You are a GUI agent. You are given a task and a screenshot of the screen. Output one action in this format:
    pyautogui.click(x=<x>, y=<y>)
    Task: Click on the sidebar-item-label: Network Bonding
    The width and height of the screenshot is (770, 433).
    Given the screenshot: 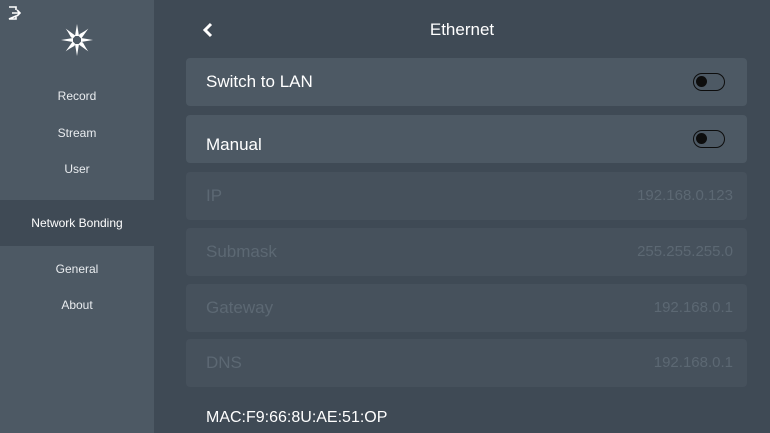 What is the action you would take?
    pyautogui.click(x=77, y=223)
    